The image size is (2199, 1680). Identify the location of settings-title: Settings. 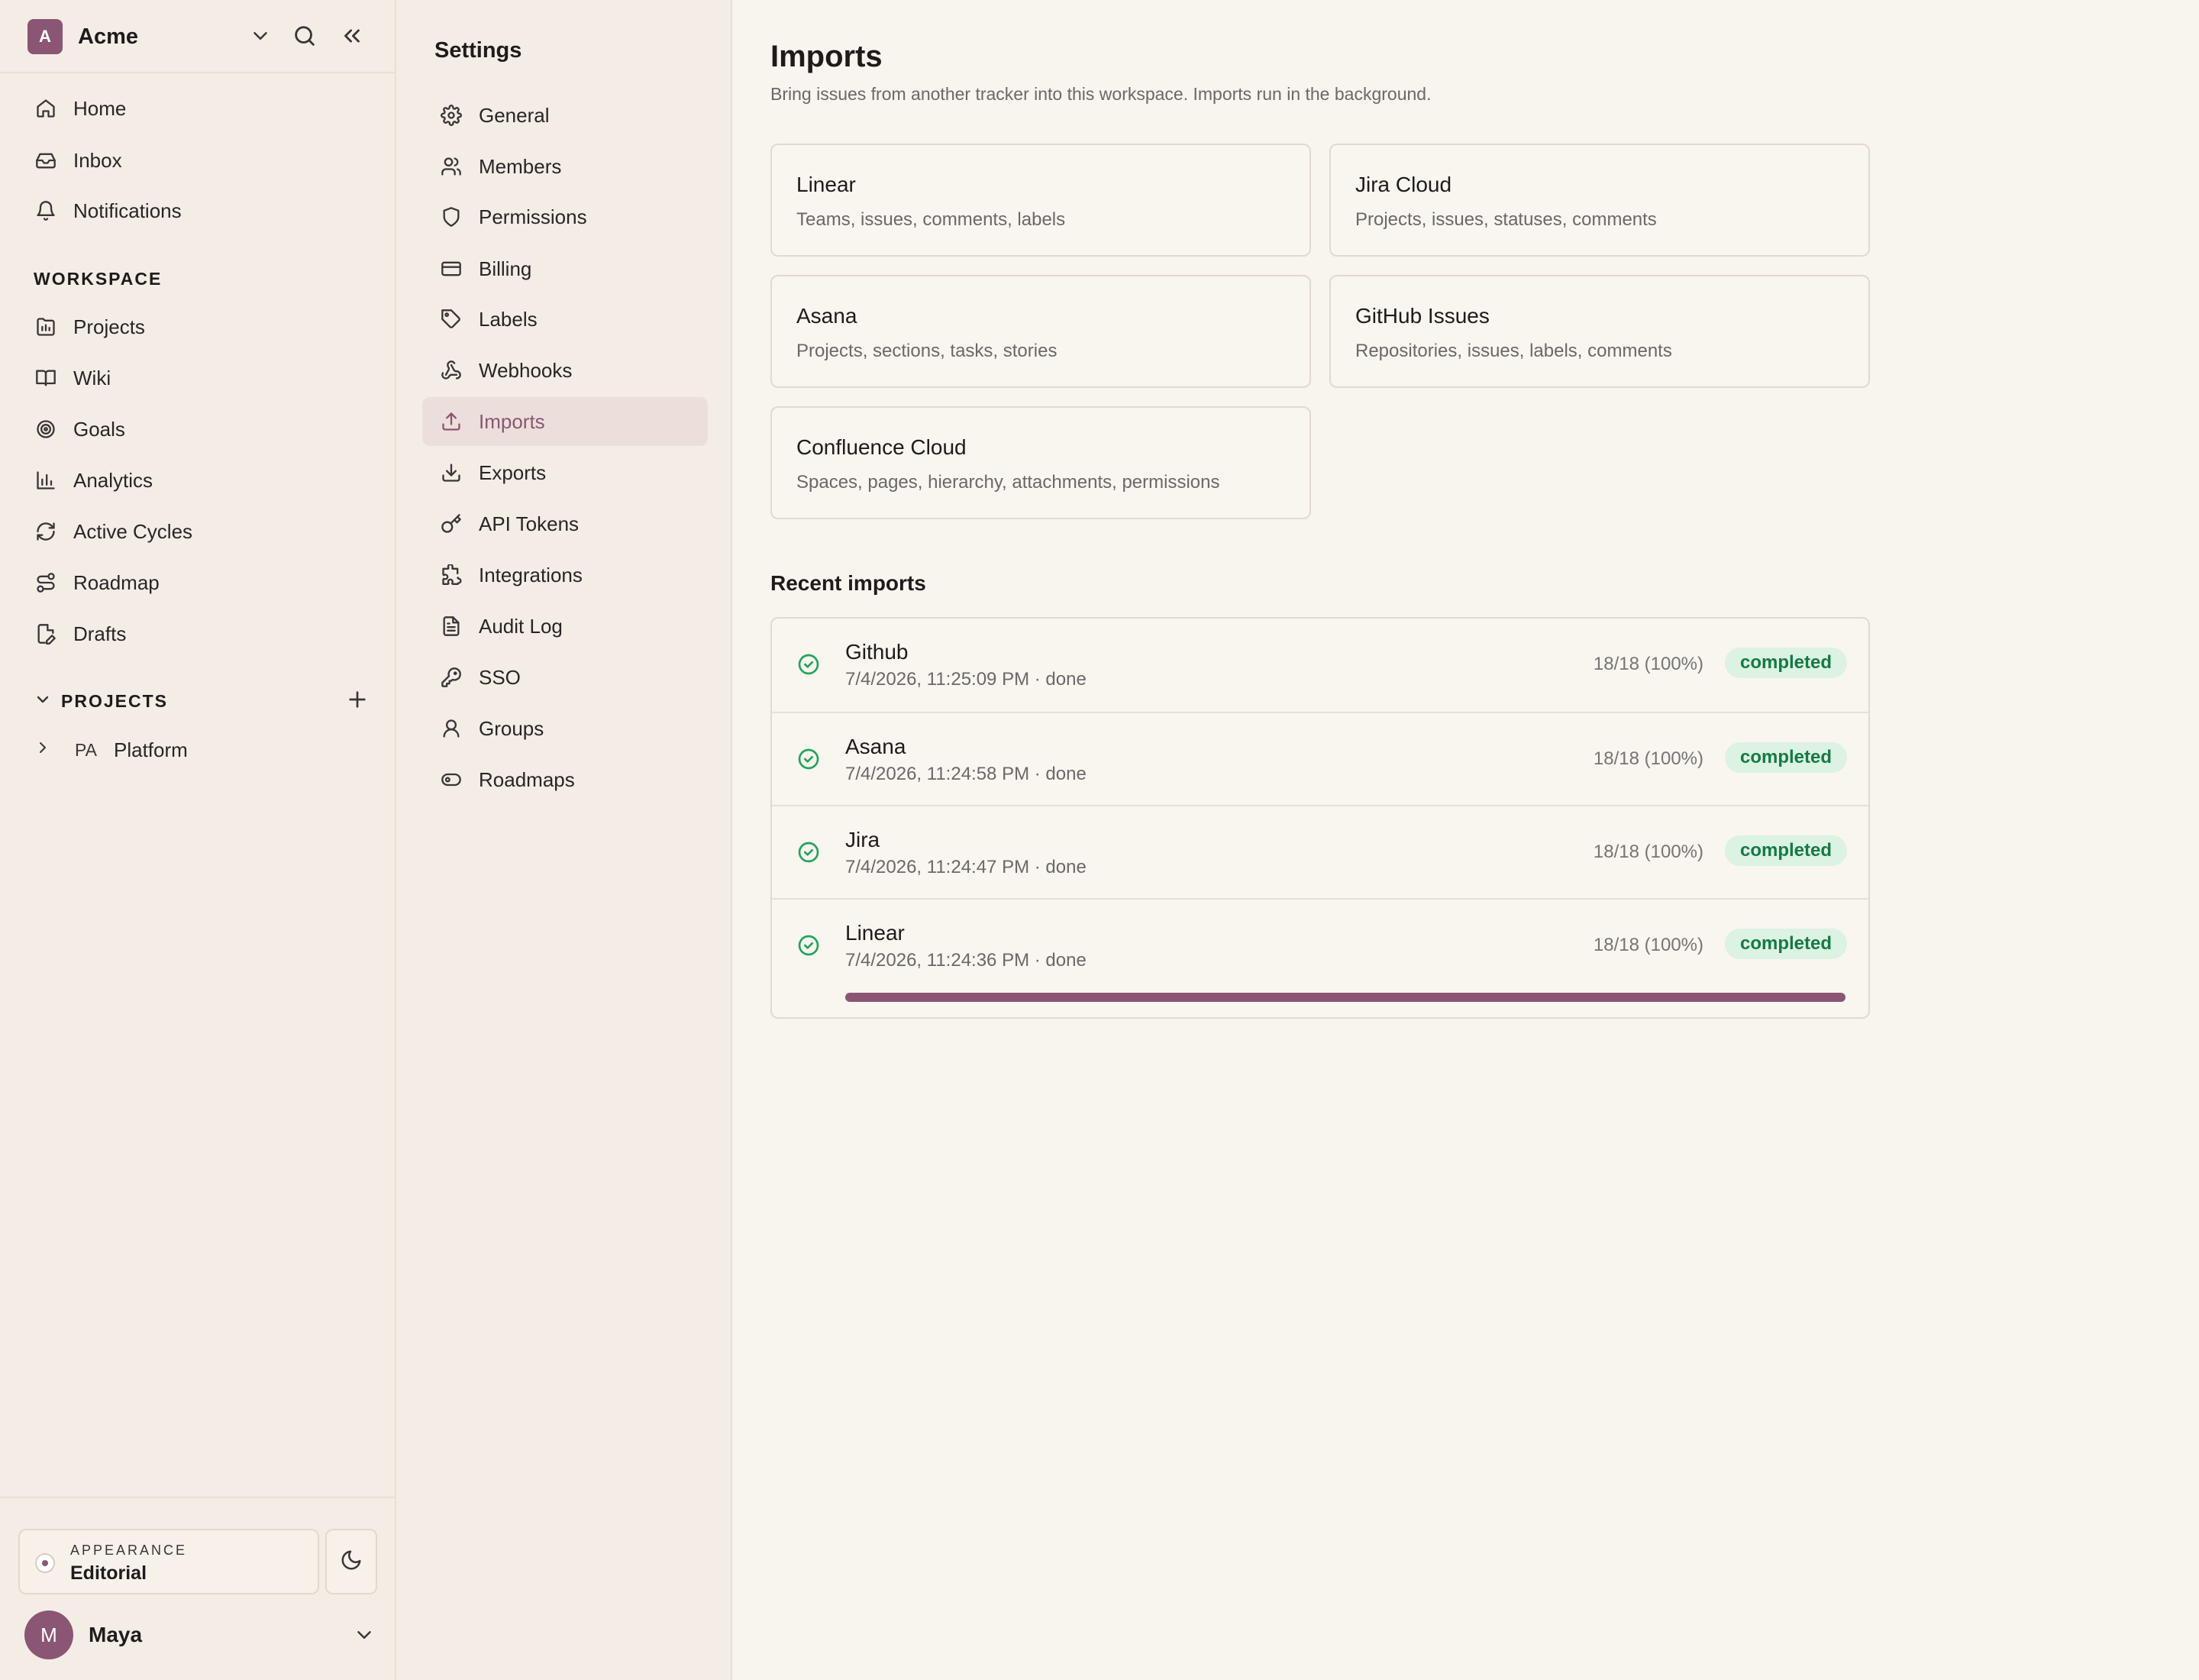
(478, 50).